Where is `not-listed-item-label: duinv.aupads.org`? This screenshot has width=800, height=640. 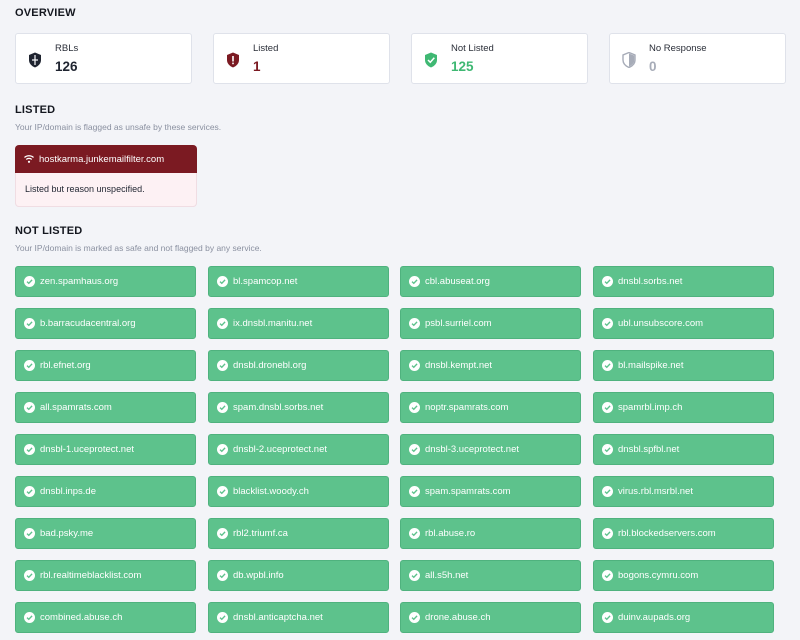 not-listed-item-label: duinv.aupads.org is located at coordinates (654, 617).